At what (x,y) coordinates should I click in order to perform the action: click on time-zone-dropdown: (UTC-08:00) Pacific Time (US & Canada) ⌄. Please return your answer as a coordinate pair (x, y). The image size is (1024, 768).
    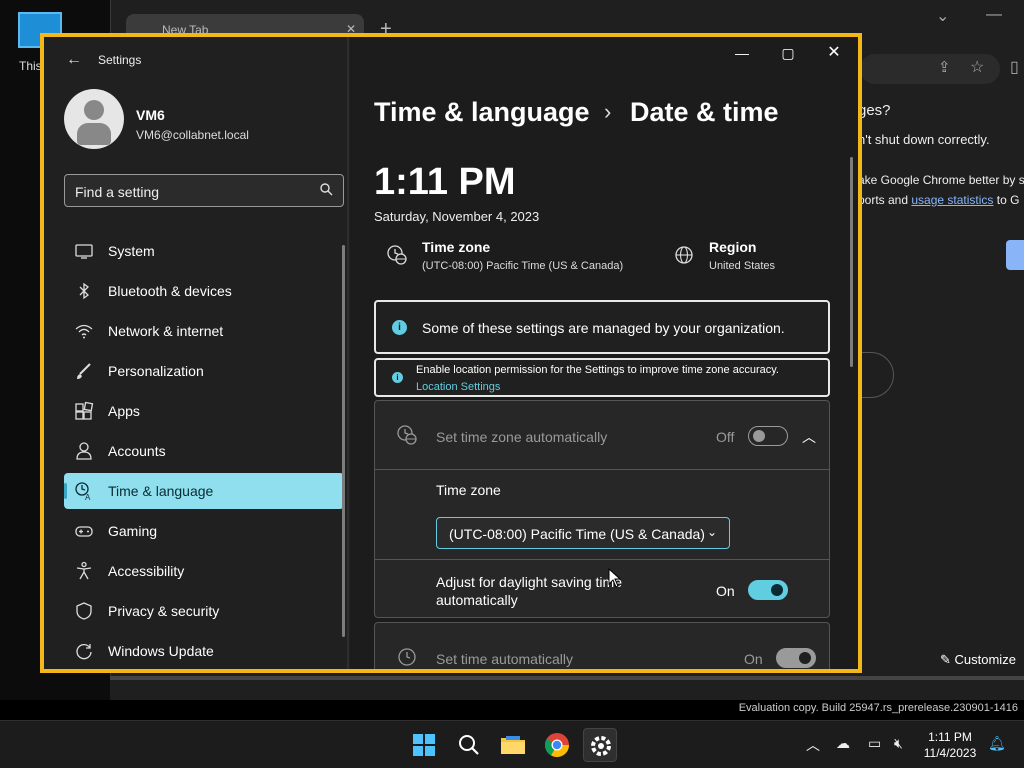
    Looking at the image, I should click on (583, 533).